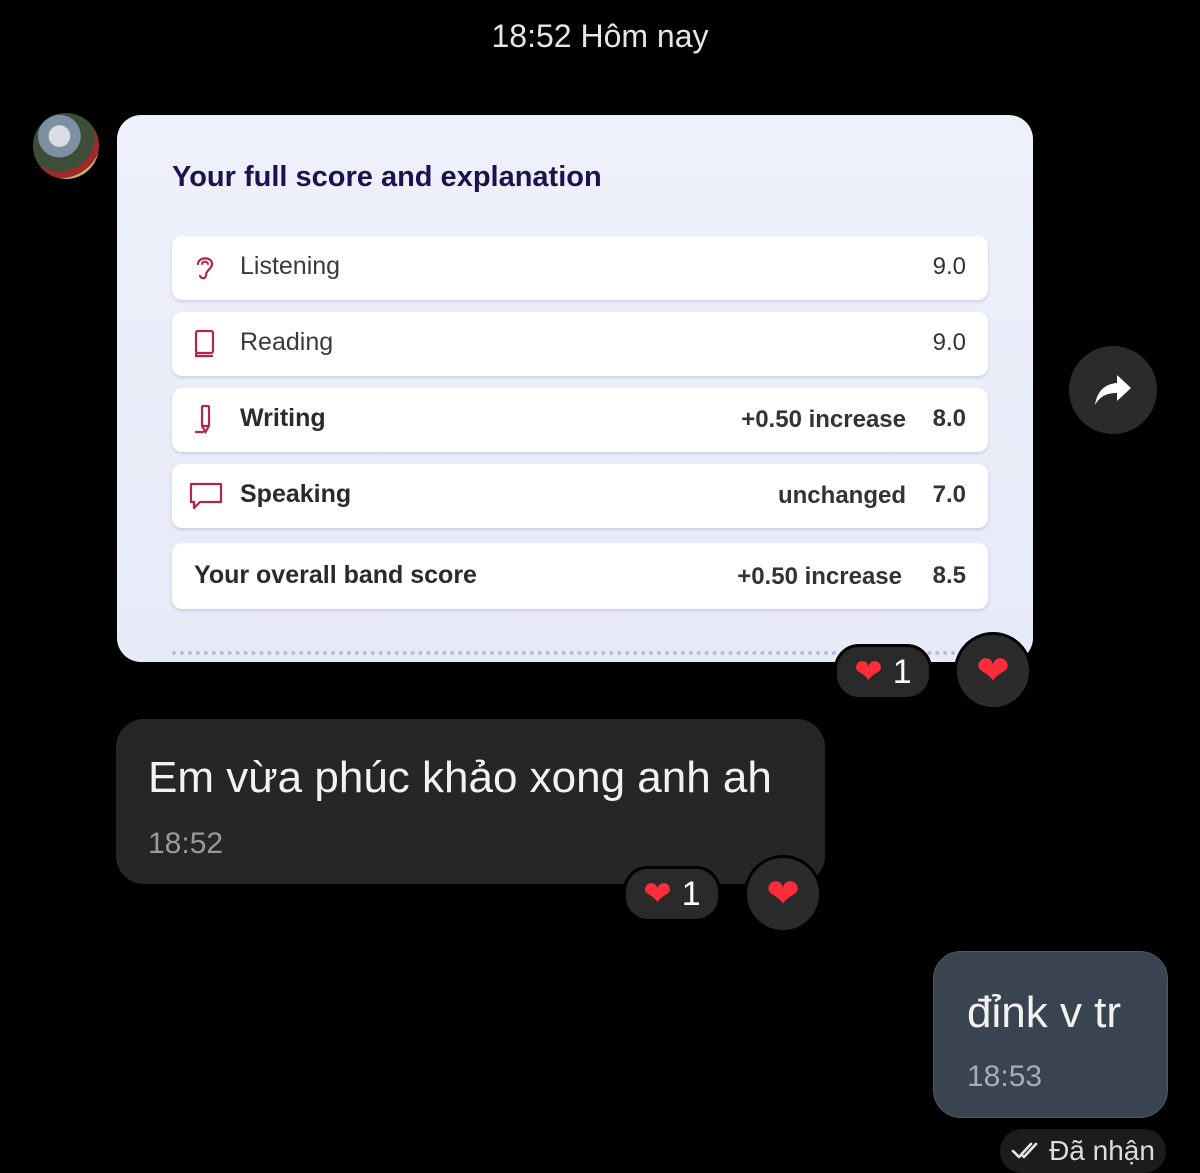  I want to click on outgoing-message-bubble: đỉnk v tr 18:53, so click(1050, 1034).